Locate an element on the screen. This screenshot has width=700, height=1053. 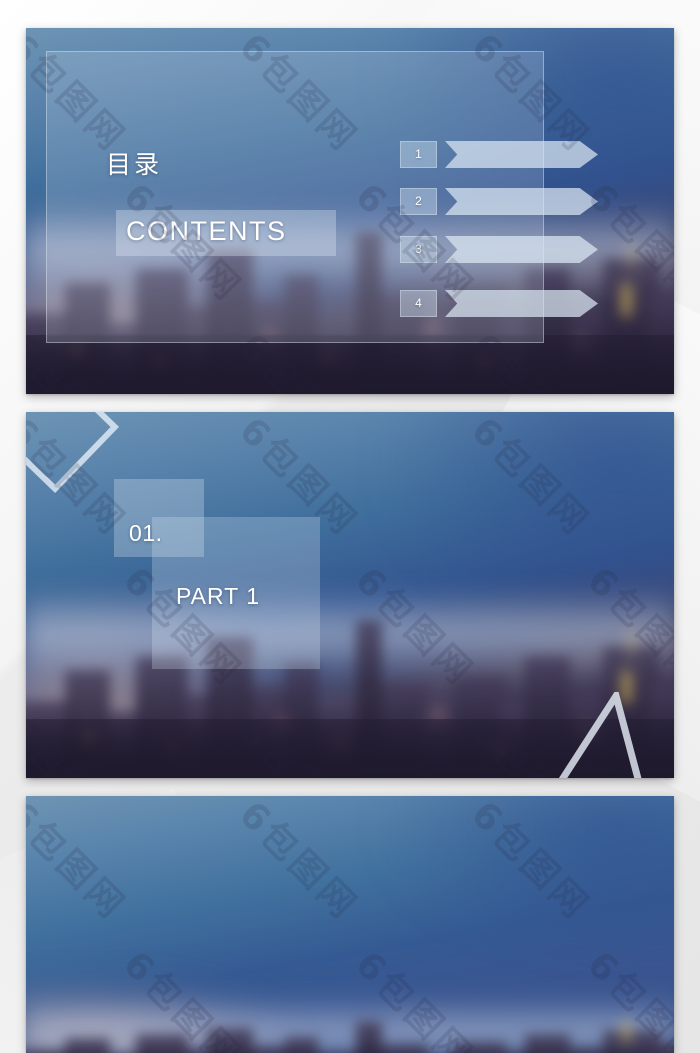
contents-item-number: 1 is located at coordinates (418, 154).